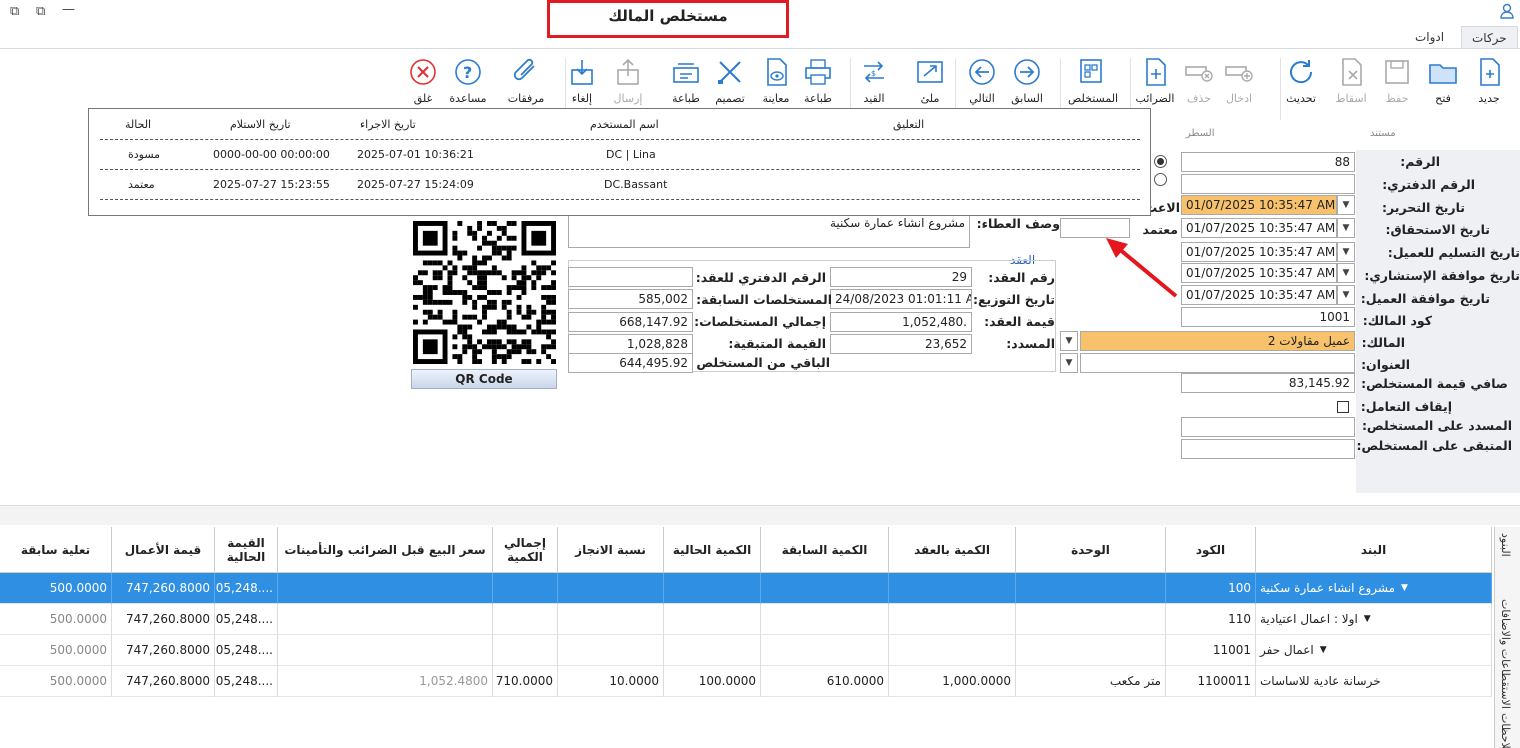 This screenshot has width=1520, height=748. Describe the element at coordinates (1268, 427) in the screenshot. I see `paid-on-statement-field` at that location.